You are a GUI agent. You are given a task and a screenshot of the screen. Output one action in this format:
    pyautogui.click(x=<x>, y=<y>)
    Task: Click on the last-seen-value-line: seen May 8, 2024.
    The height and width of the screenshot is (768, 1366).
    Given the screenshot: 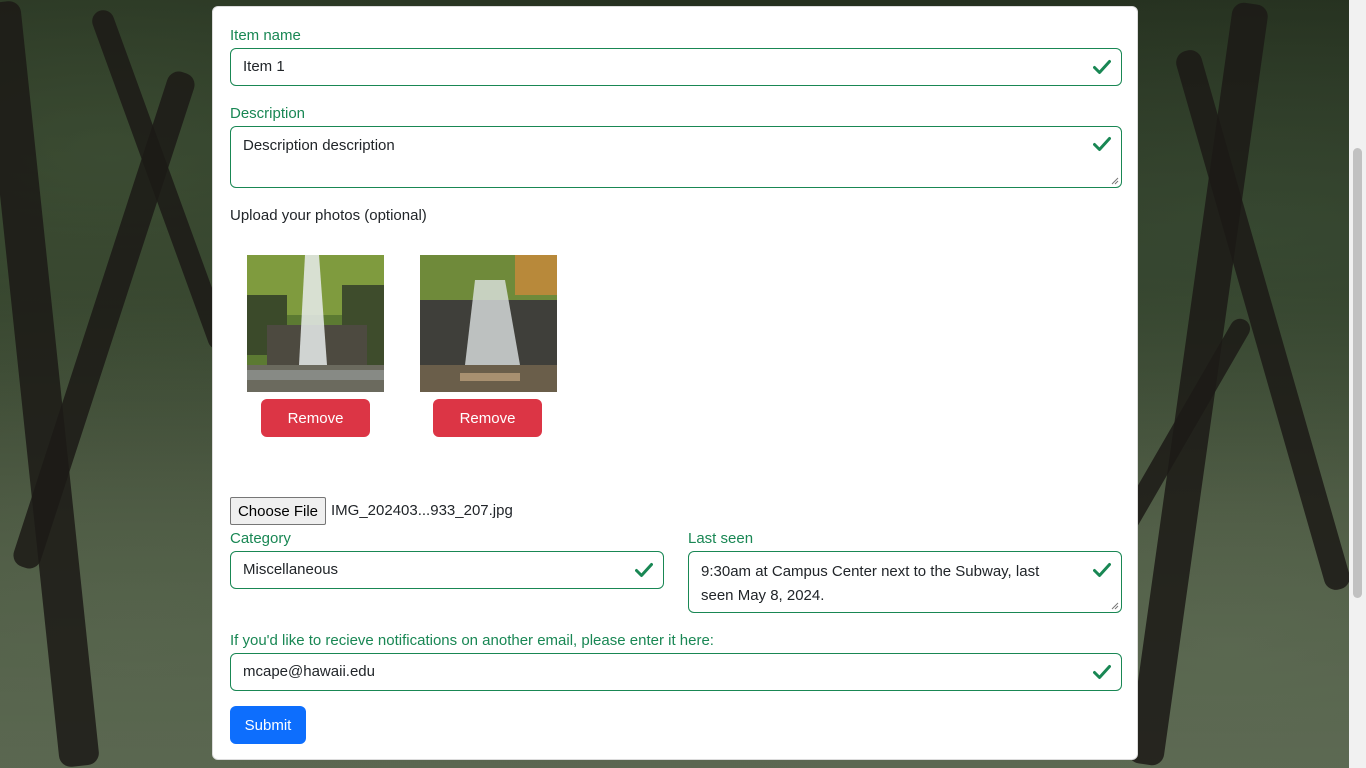 What is the action you would take?
    pyautogui.click(x=763, y=595)
    